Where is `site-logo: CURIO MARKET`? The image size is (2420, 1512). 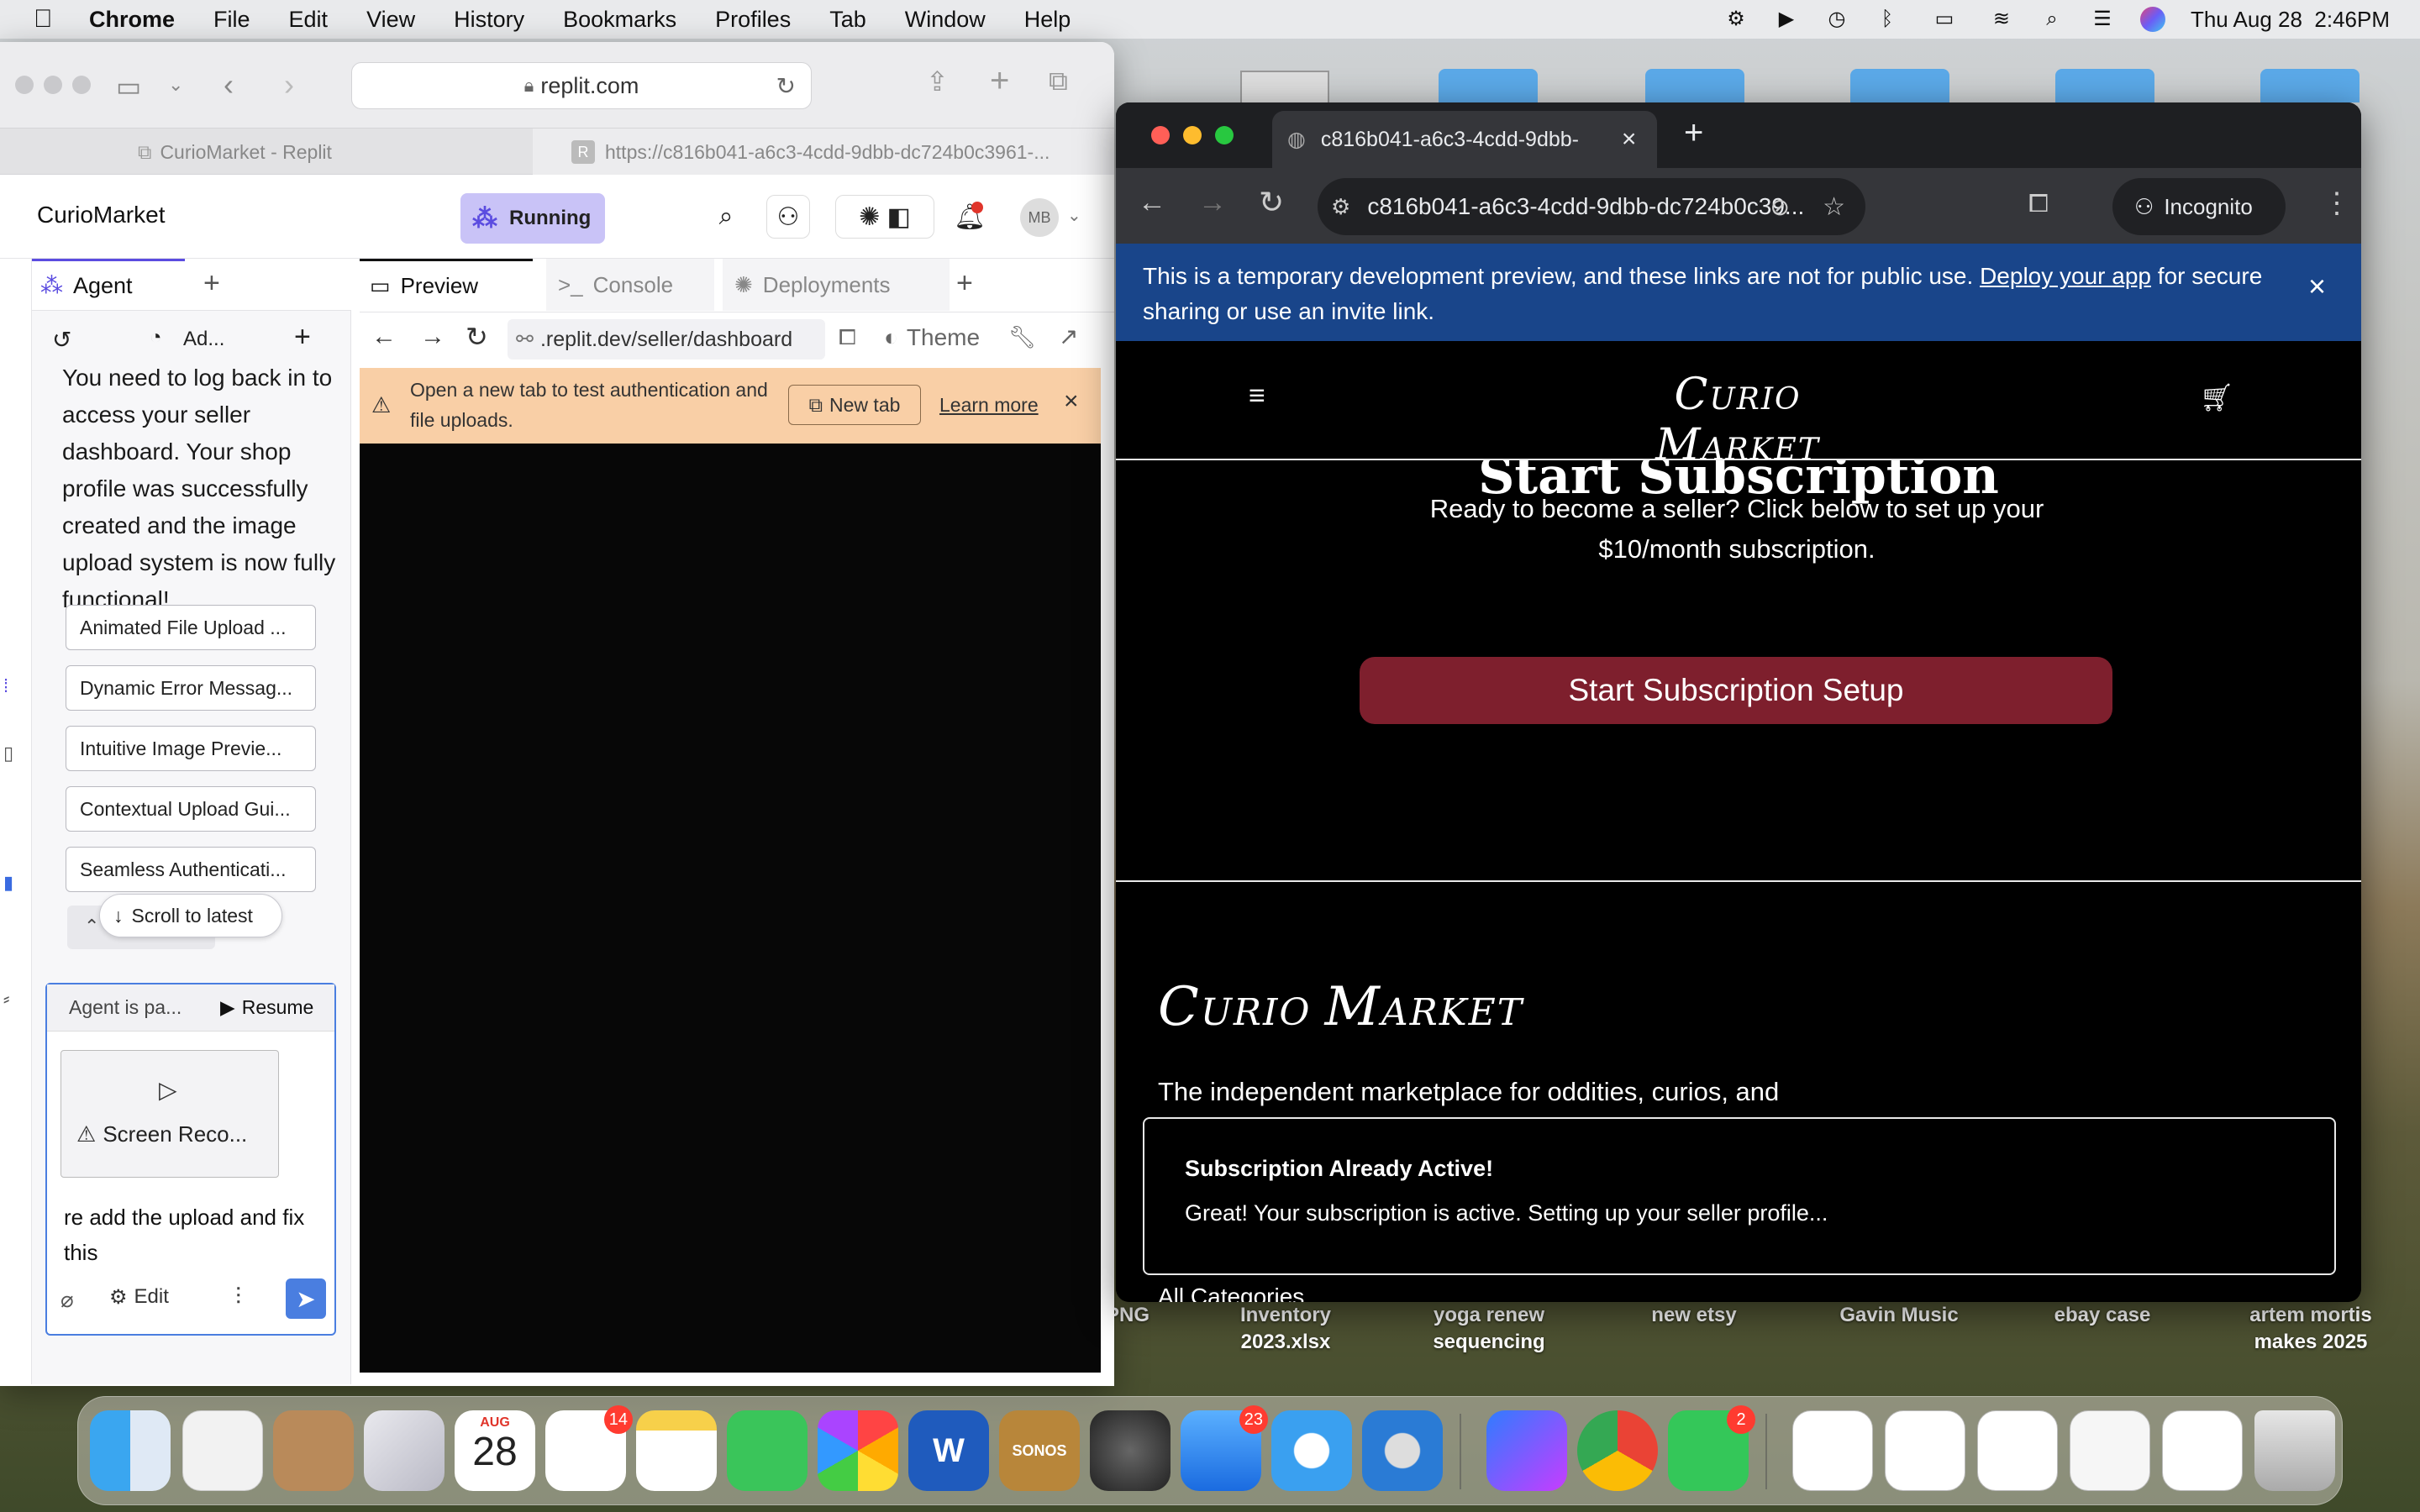 site-logo: CURIO MARKET is located at coordinates (1738, 420).